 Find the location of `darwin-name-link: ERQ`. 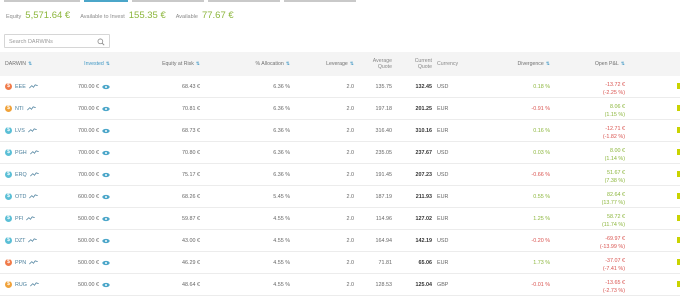

darwin-name-link: ERQ is located at coordinates (21, 175).